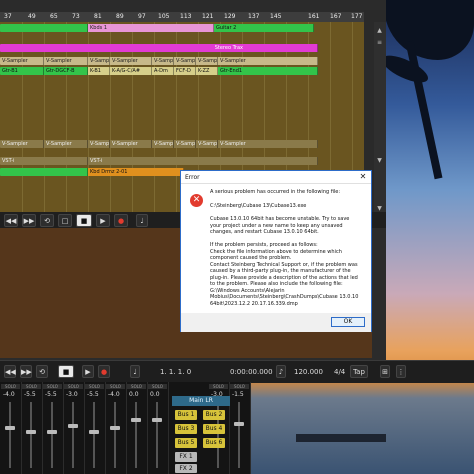  What do you see at coordinates (186, 415) in the screenshot?
I see `bus-button: Bus 1` at bounding box center [186, 415].